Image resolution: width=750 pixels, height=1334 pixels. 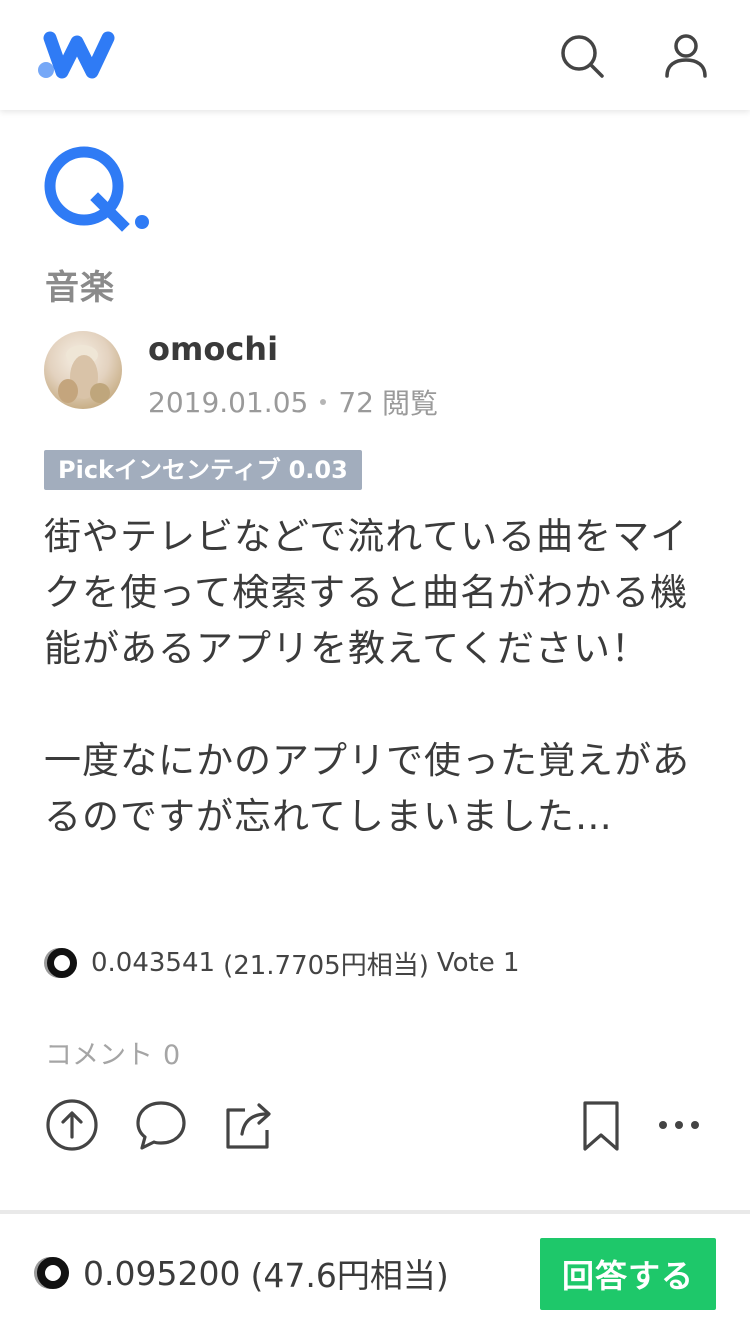 I want to click on user-profile-button, so click(x=686, y=56).